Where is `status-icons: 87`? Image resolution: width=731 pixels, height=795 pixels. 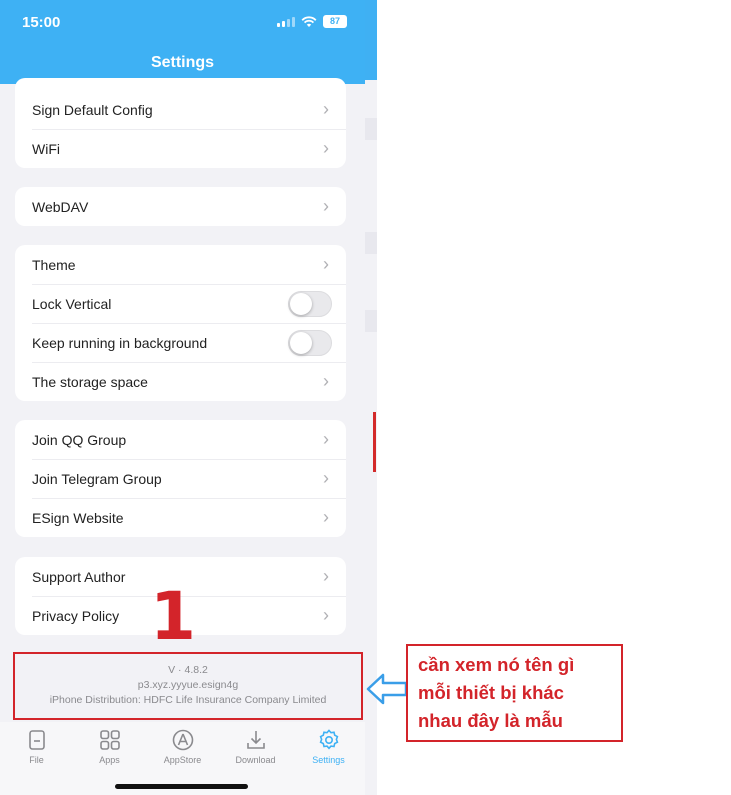 status-icons: 87 is located at coordinates (312, 21).